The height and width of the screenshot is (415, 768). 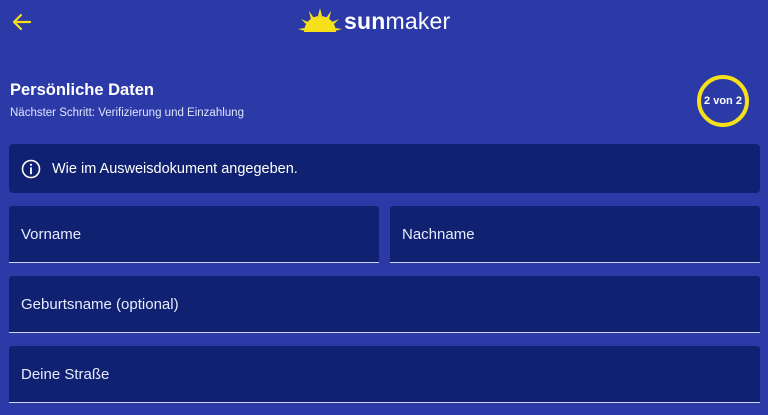 I want to click on logo-regular-text: maker, so click(x=418, y=20).